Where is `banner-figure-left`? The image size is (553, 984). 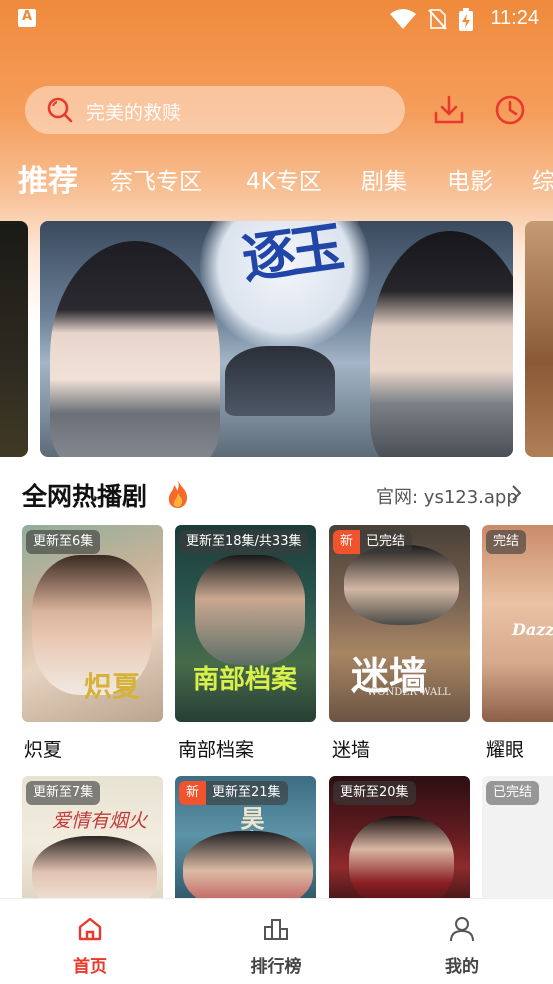 banner-figure-left is located at coordinates (135, 349).